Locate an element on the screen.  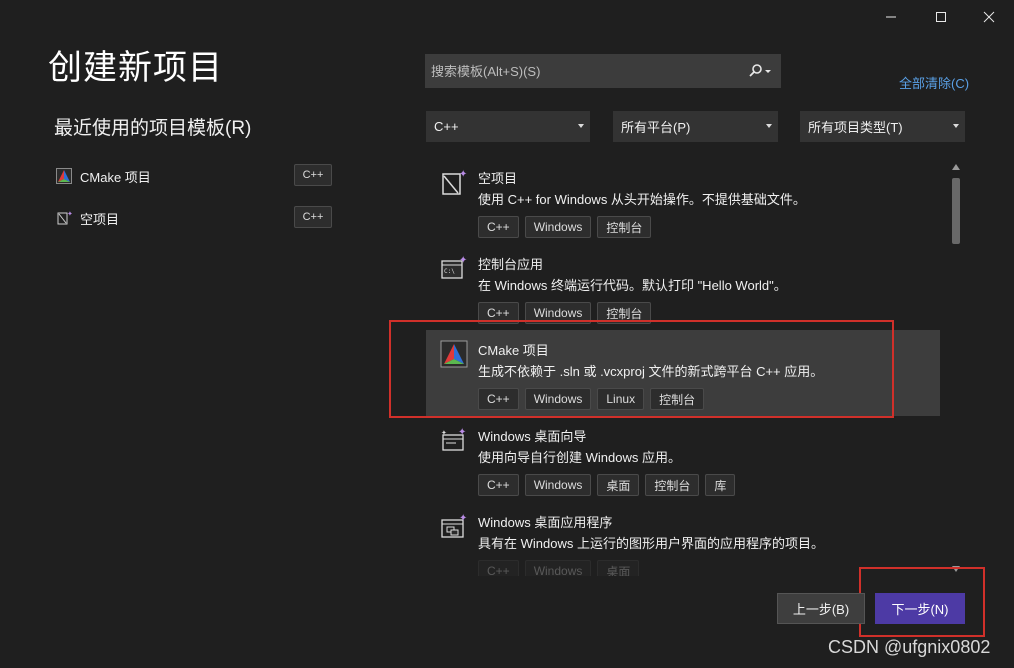
language-filter-value: C++ is located at coordinates (446, 126).